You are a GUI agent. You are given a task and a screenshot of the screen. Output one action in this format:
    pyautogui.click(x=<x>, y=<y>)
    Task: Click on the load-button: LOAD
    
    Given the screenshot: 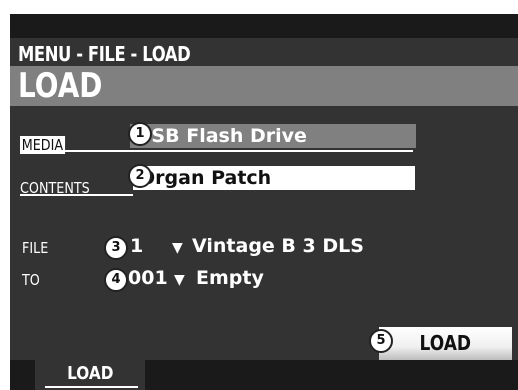 What is the action you would take?
    pyautogui.click(x=445, y=343)
    